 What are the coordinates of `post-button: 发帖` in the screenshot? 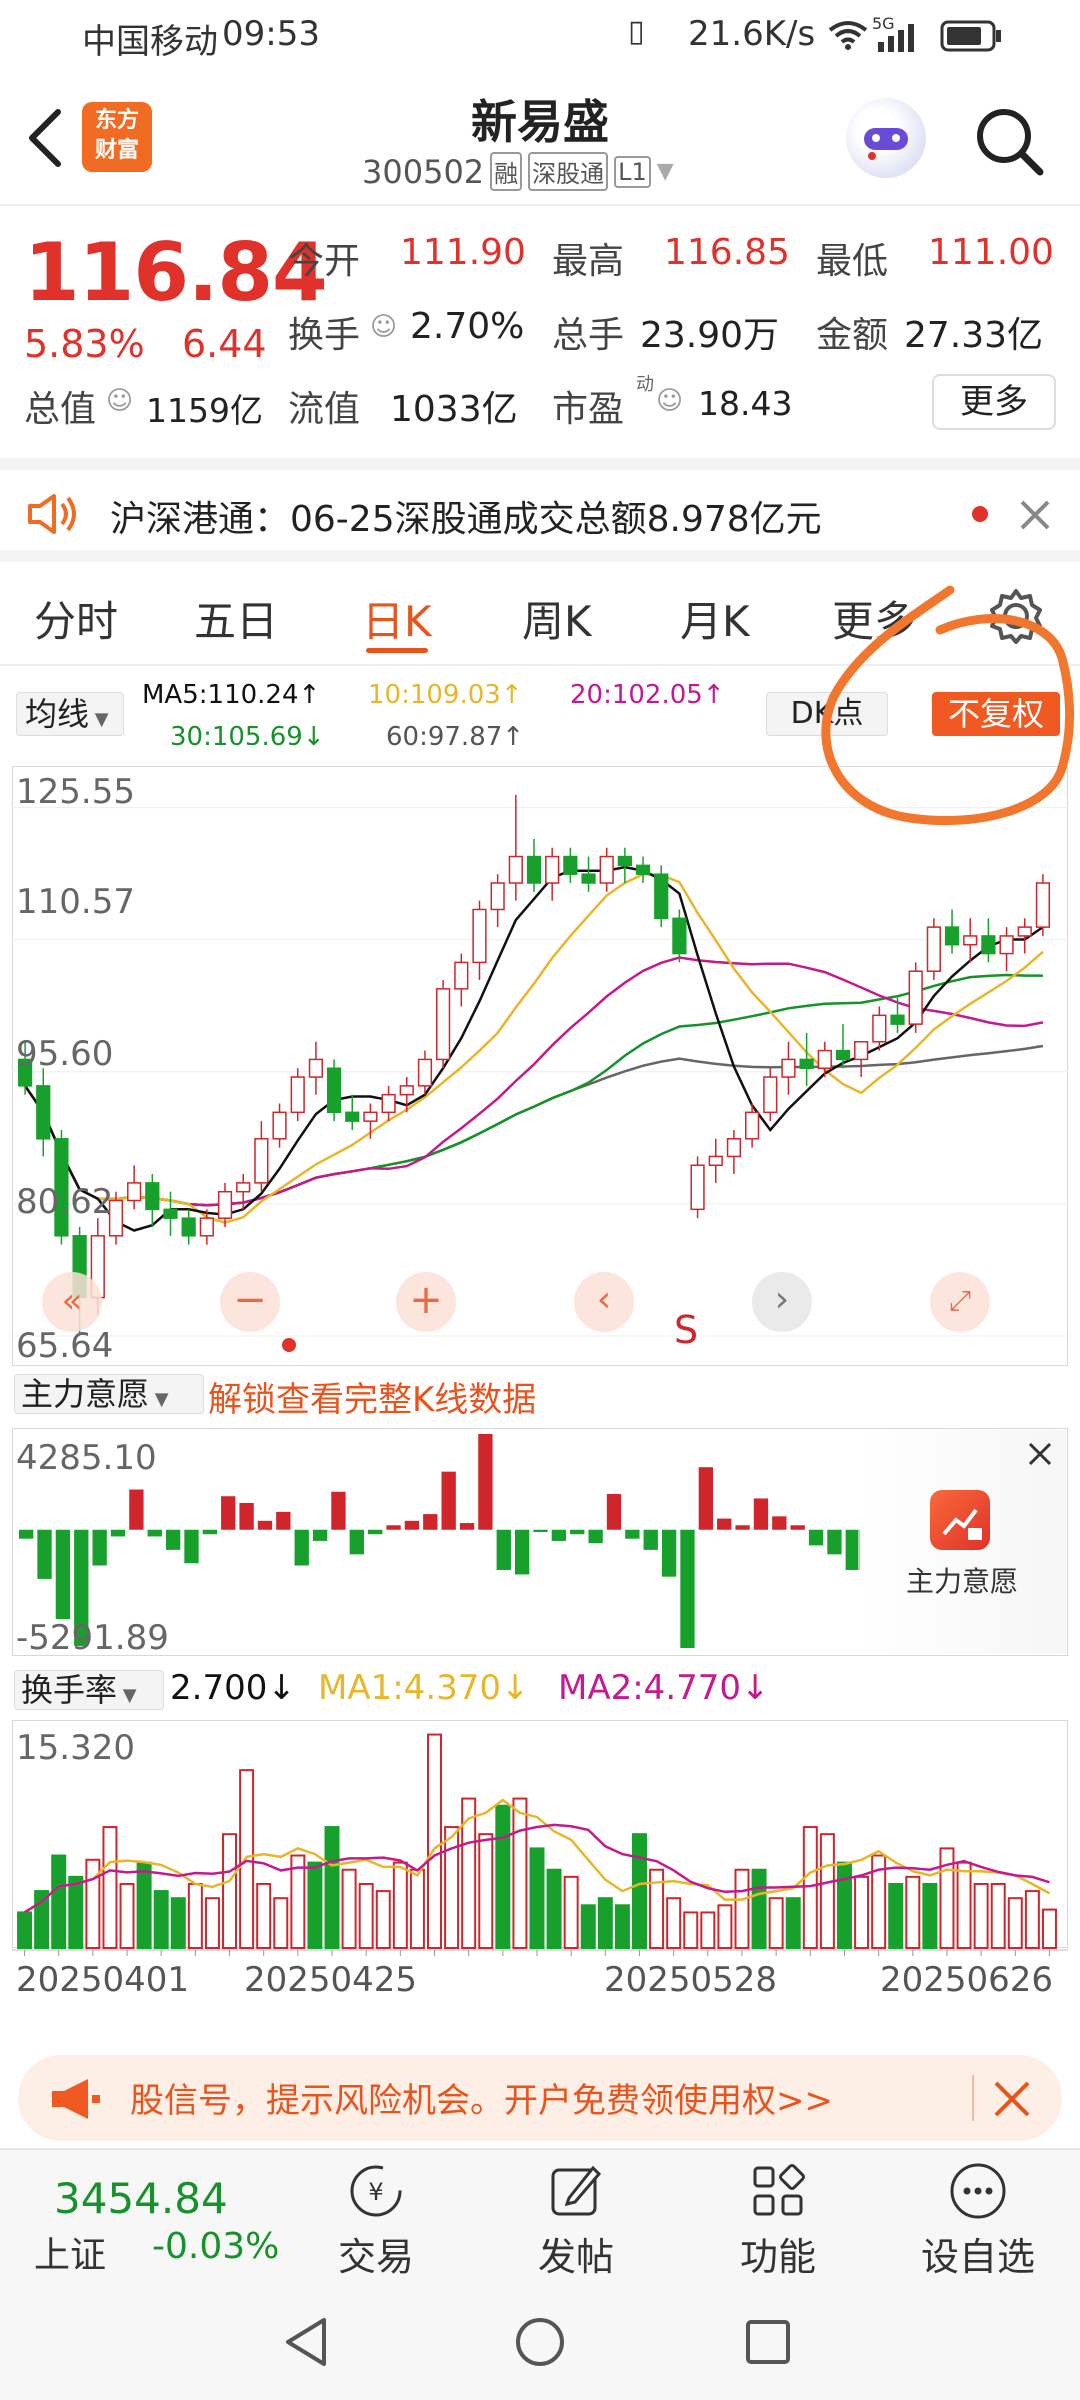 It's located at (576, 2220).